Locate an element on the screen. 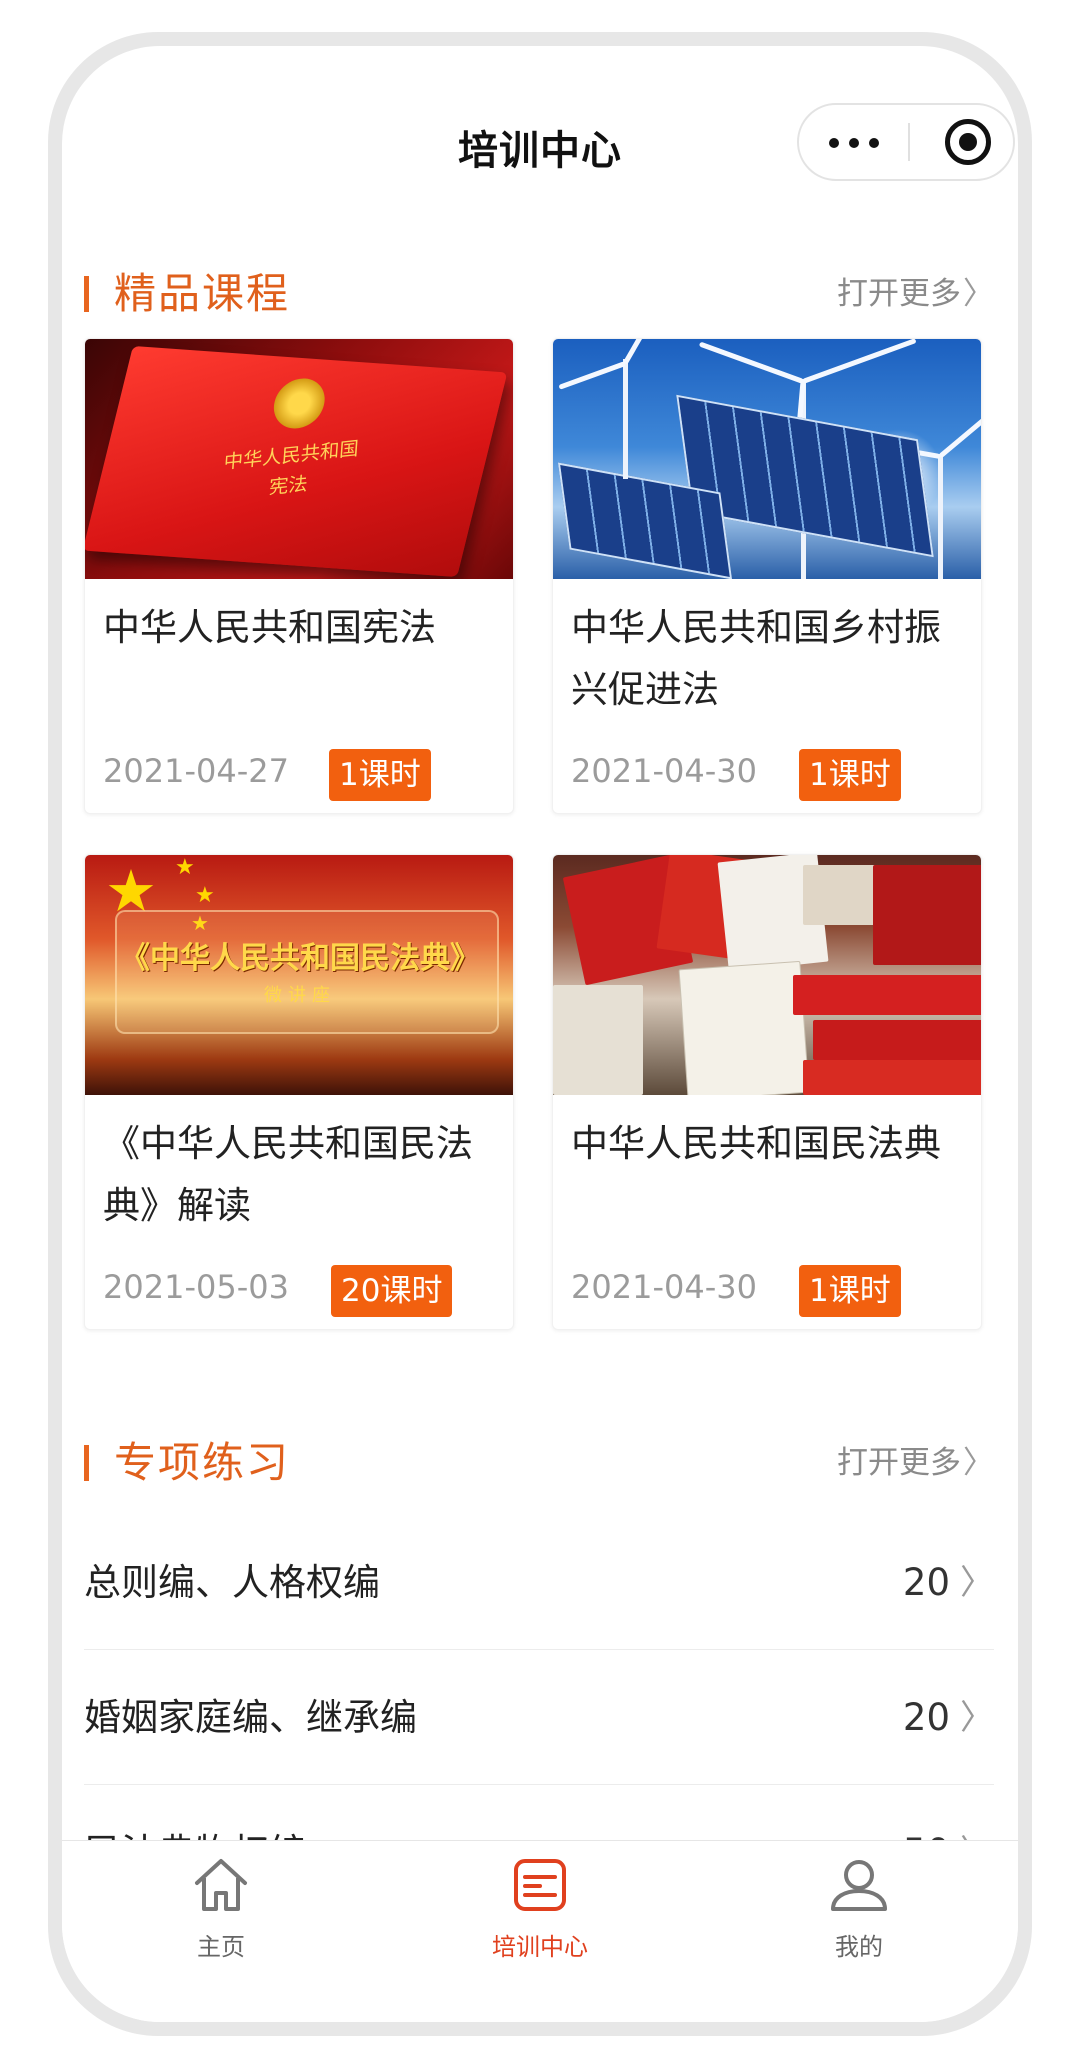 Image resolution: width=1080 pixels, height=2067 pixels. course-thumbnail-energy is located at coordinates (767, 459).